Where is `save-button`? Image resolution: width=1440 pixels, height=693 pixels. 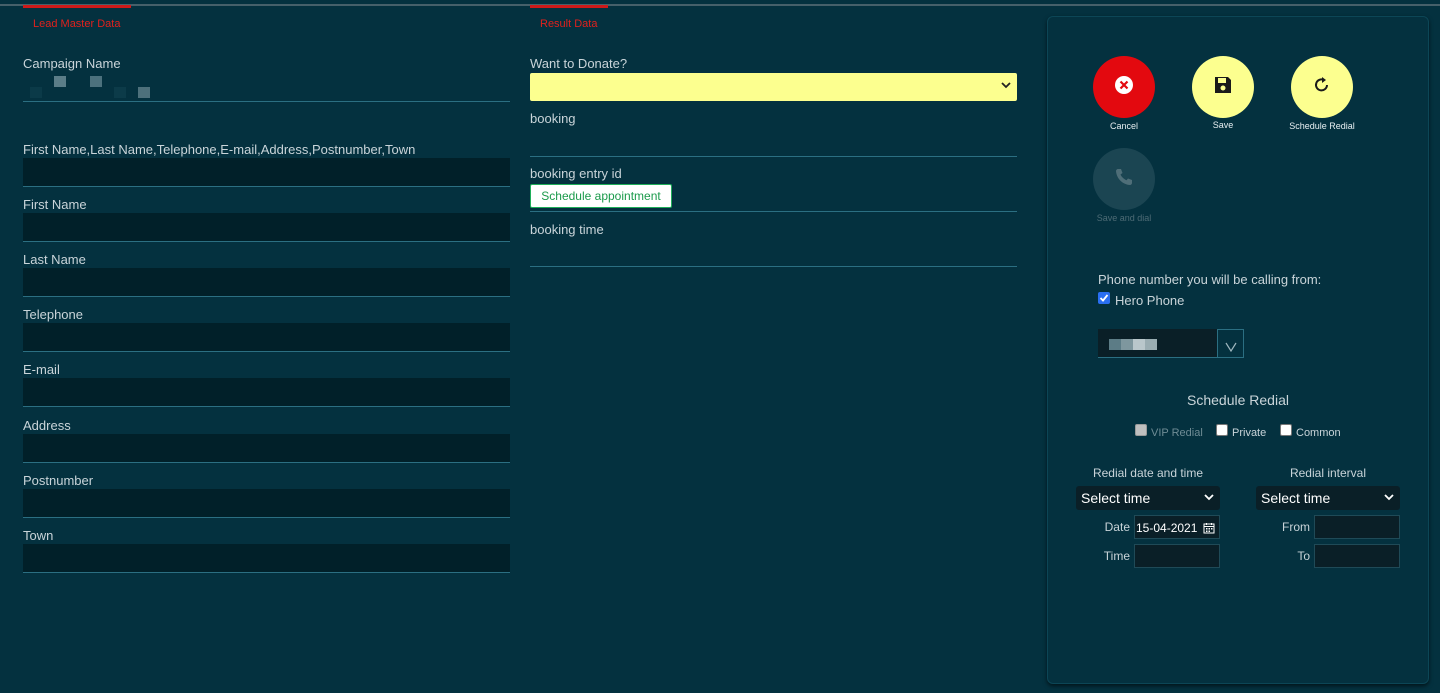 save-button is located at coordinates (1223, 87).